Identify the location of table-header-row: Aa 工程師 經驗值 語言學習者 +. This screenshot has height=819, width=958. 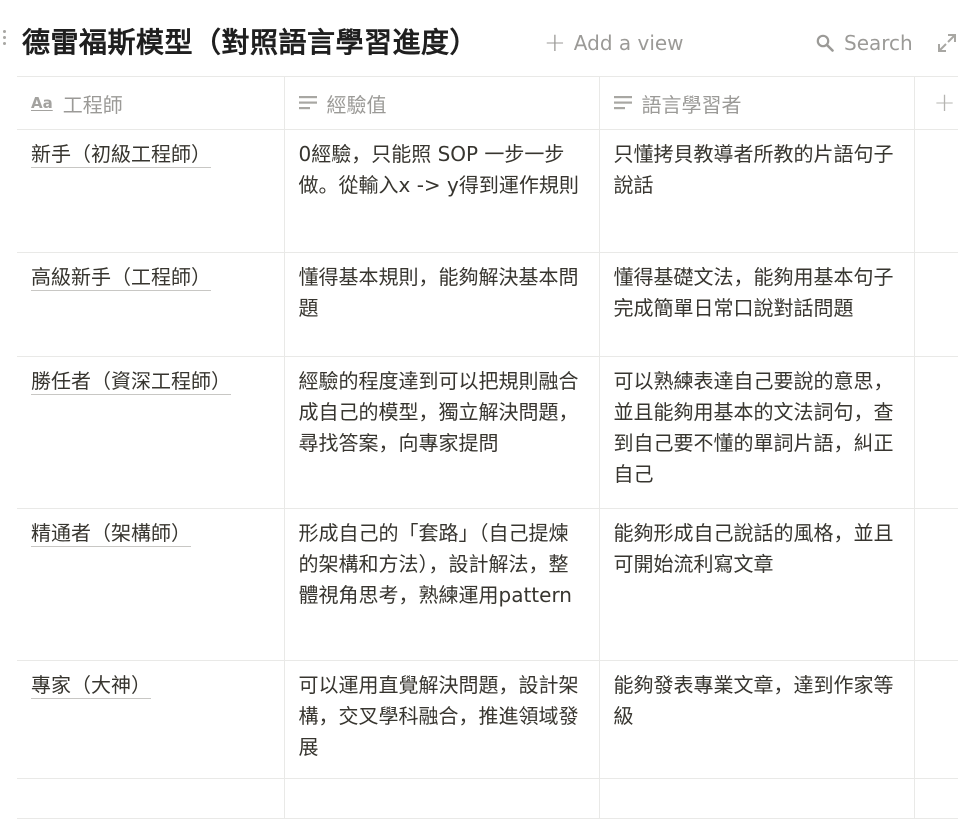
(487, 103).